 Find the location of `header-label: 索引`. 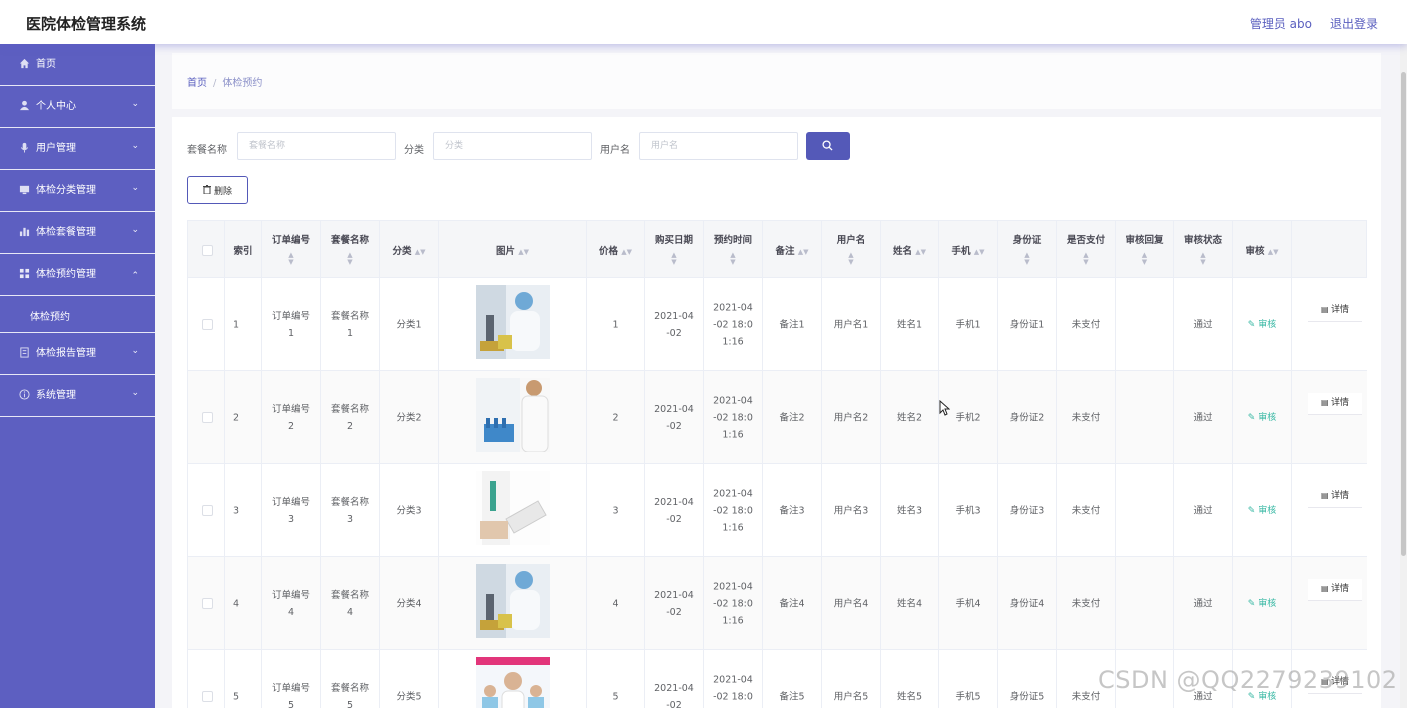

header-label: 索引 is located at coordinates (243, 251).